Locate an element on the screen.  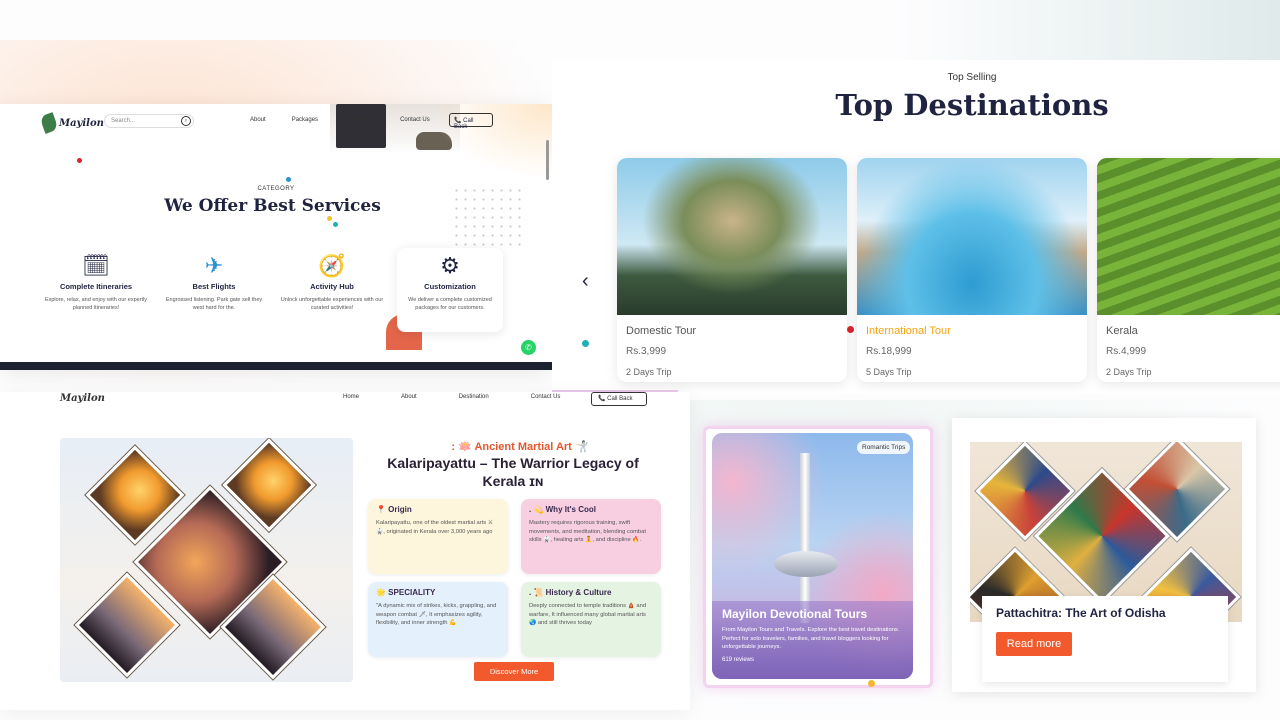
gear-icon: ⚙ is located at coordinates (450, 265).